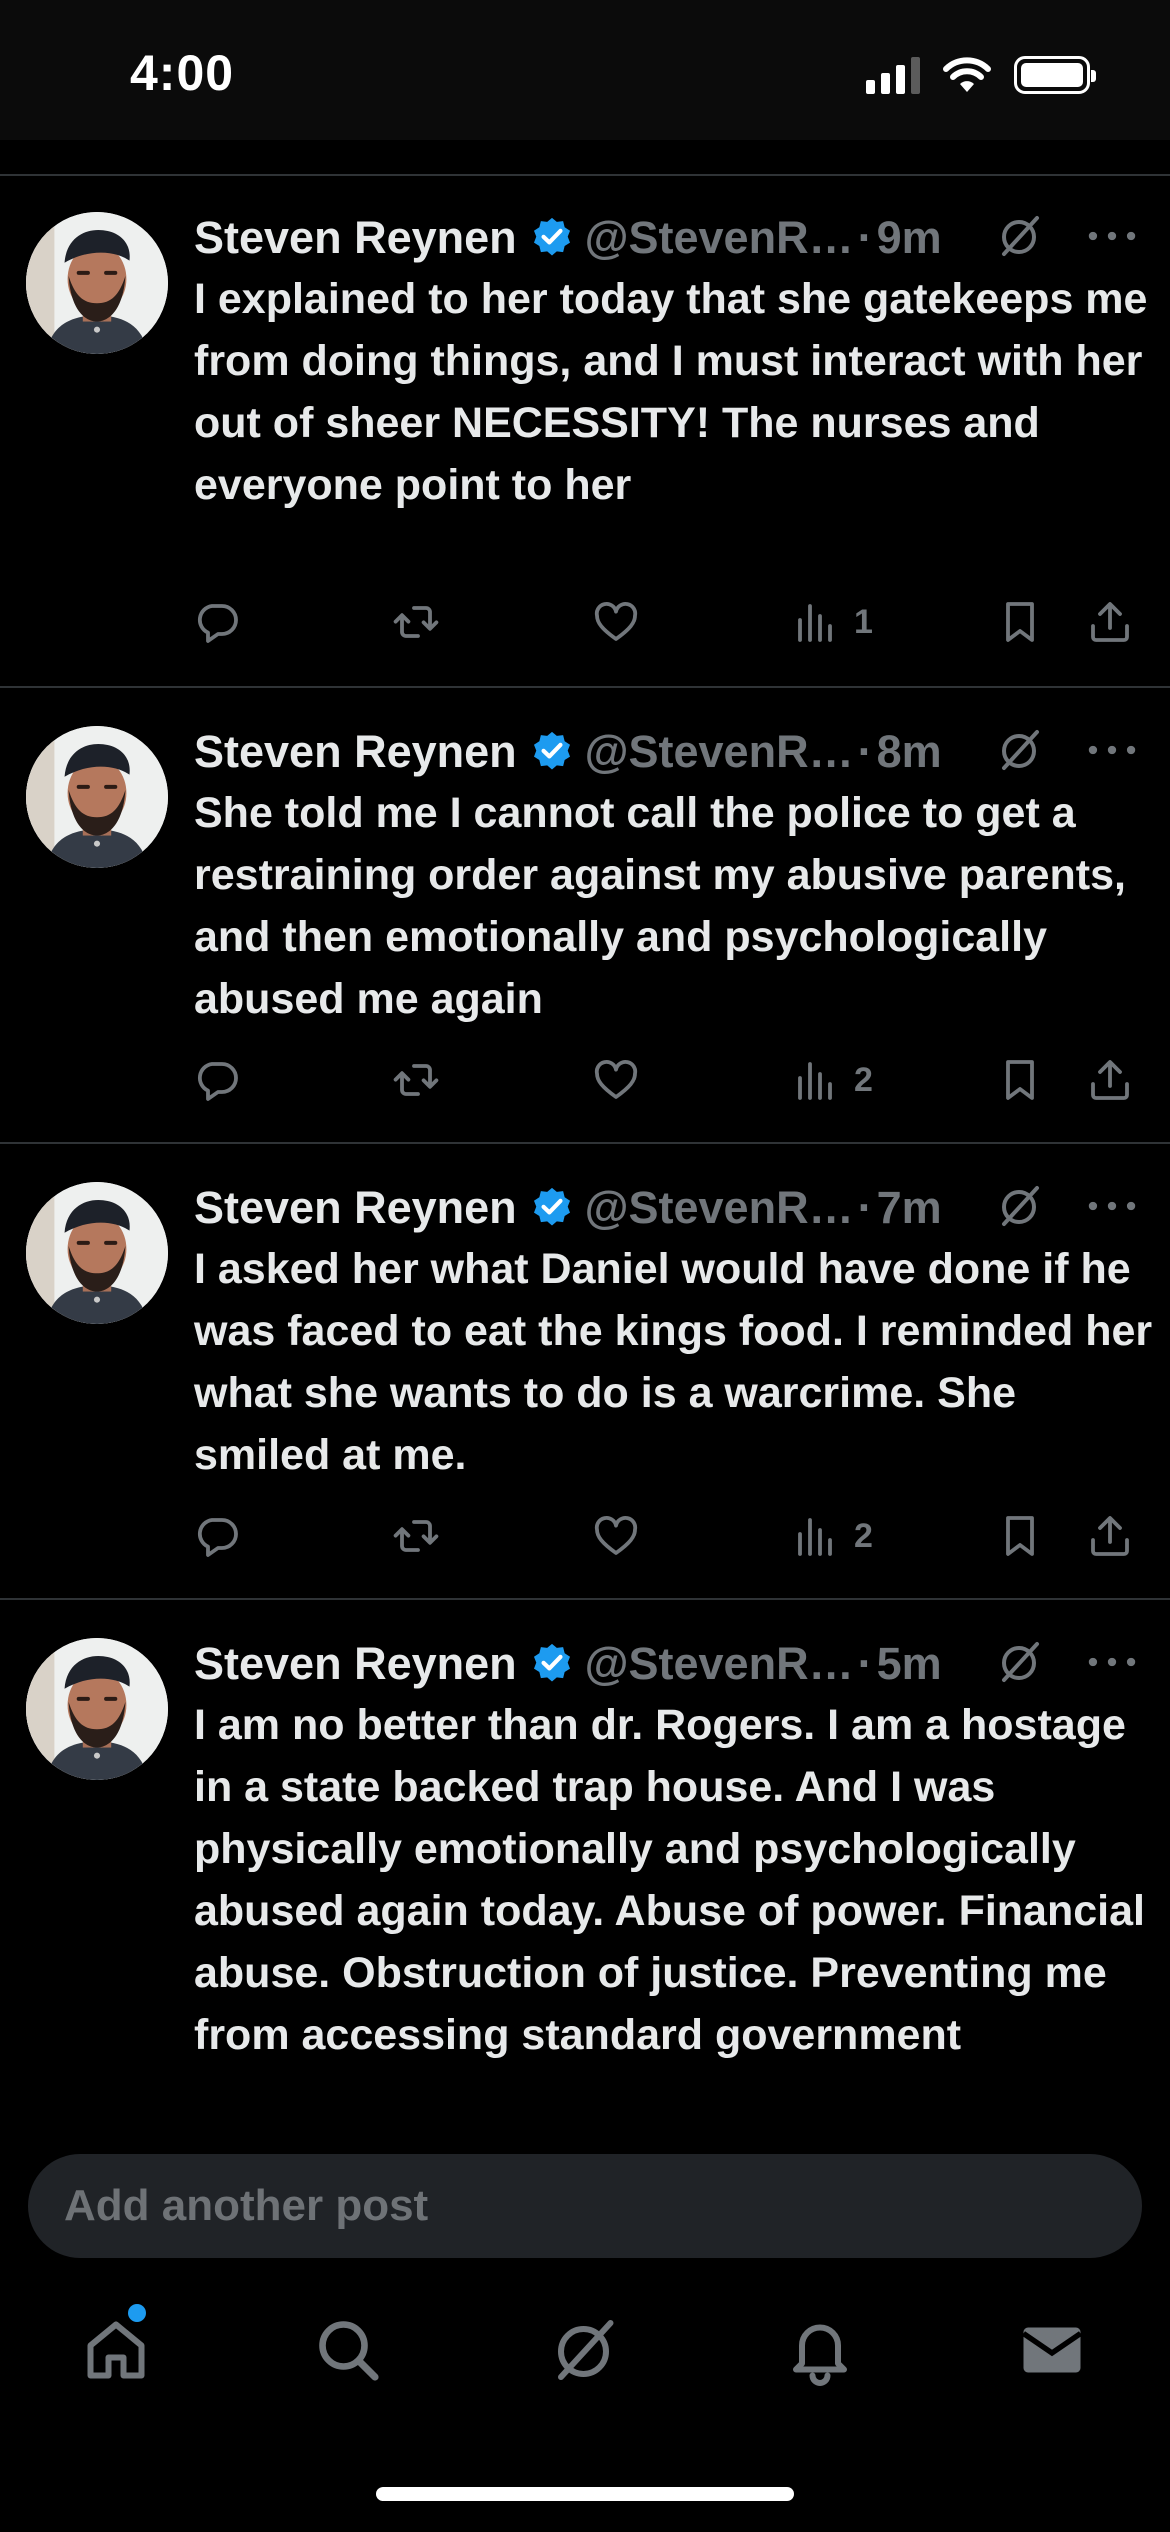 The width and height of the screenshot is (1170, 2532). I want to click on notification-dot, so click(137, 2313).